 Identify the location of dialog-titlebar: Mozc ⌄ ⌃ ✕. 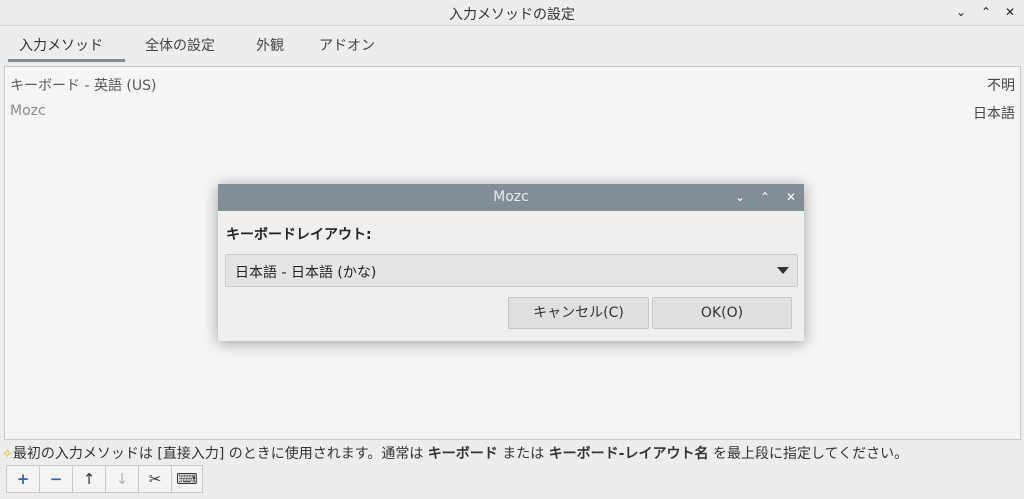
(511, 197).